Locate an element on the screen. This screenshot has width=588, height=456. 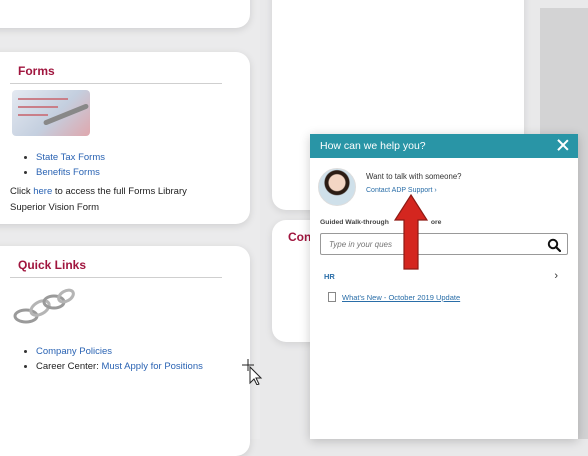
guided-label-text: Guided Walk-through is located at coordinates (354, 222).